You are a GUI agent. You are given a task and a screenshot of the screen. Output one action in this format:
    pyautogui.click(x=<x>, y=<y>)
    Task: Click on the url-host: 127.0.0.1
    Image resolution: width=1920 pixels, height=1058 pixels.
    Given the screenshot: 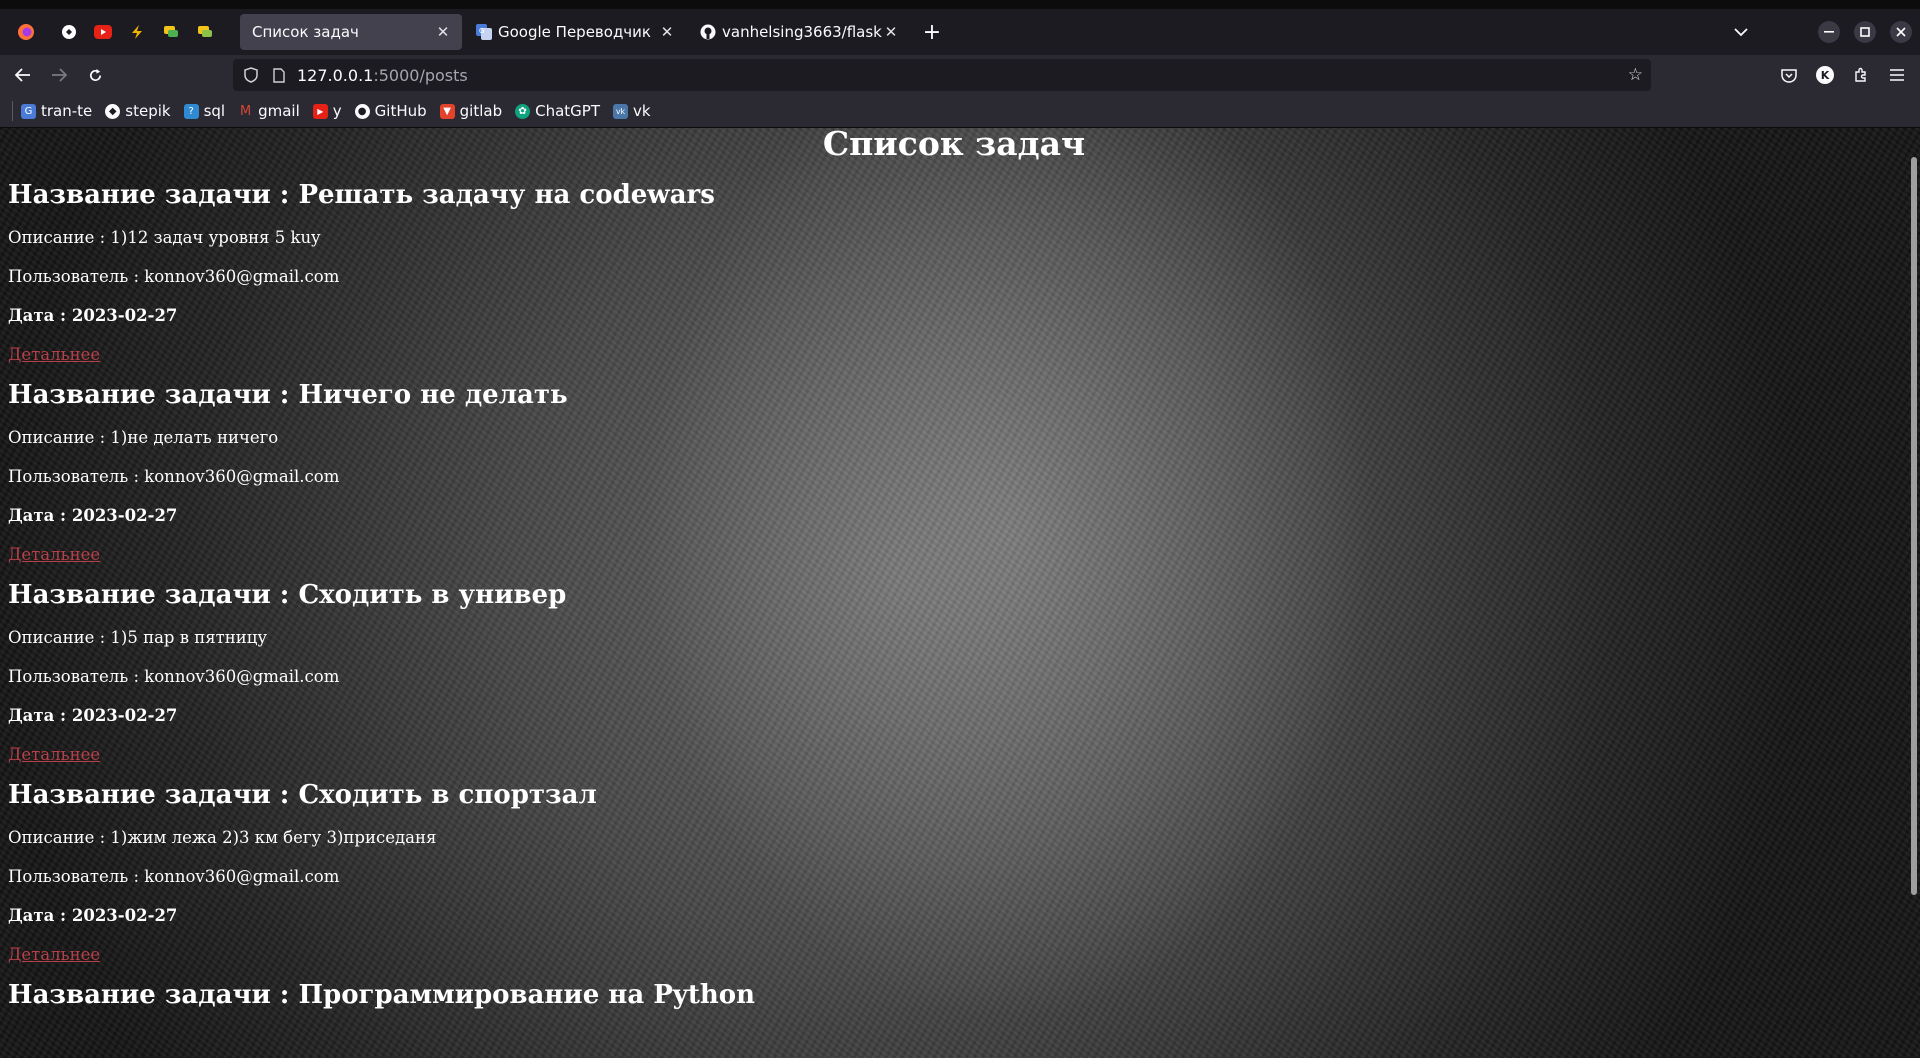 What is the action you would take?
    pyautogui.click(x=335, y=75)
    